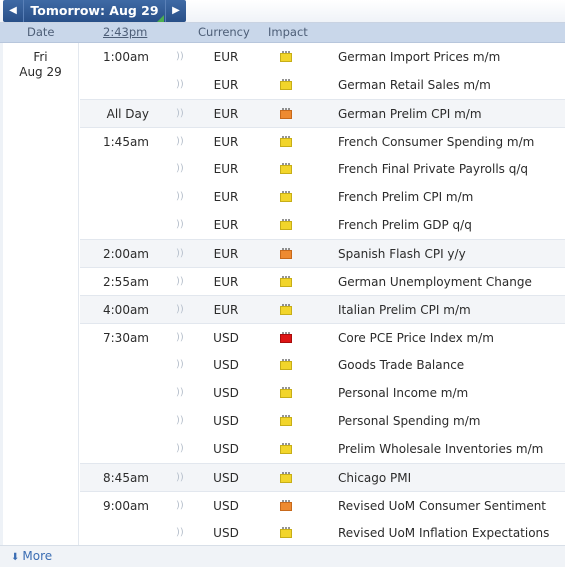 The height and width of the screenshot is (568, 565). What do you see at coordinates (126, 254) in the screenshot?
I see `event-time: 2:00am` at bounding box center [126, 254].